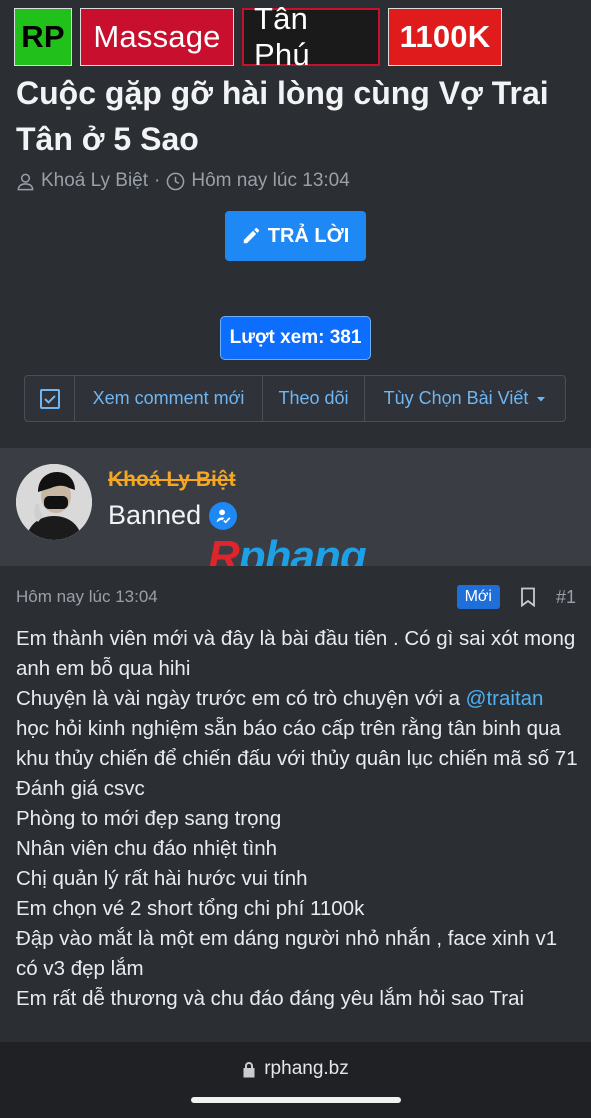 The width and height of the screenshot is (591, 1118). Describe the element at coordinates (528, 597) in the screenshot. I see `bookmark-icon` at that location.